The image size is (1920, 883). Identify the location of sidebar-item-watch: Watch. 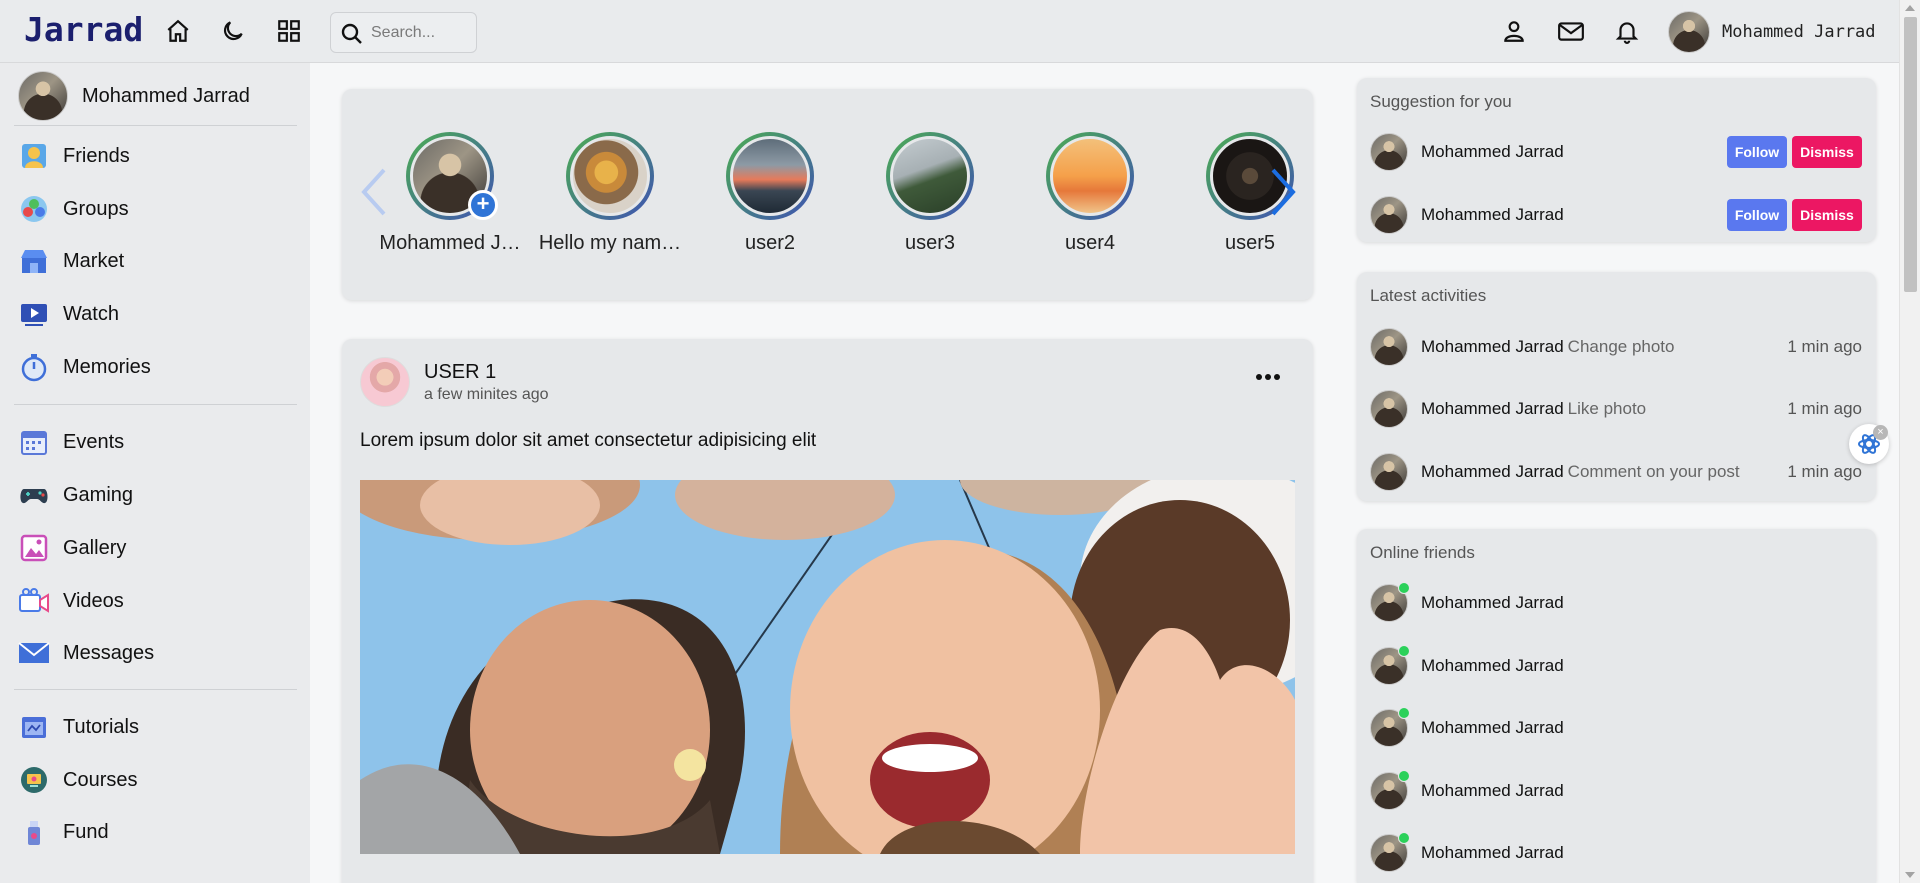
(68, 314).